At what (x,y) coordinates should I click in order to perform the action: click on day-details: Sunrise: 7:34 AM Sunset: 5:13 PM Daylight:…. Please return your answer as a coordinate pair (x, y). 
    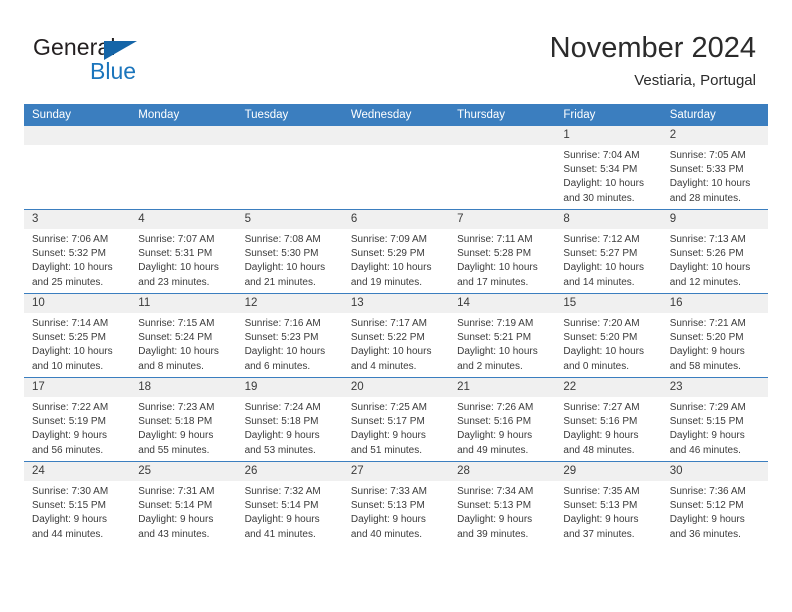
    Looking at the image, I should click on (502, 511).